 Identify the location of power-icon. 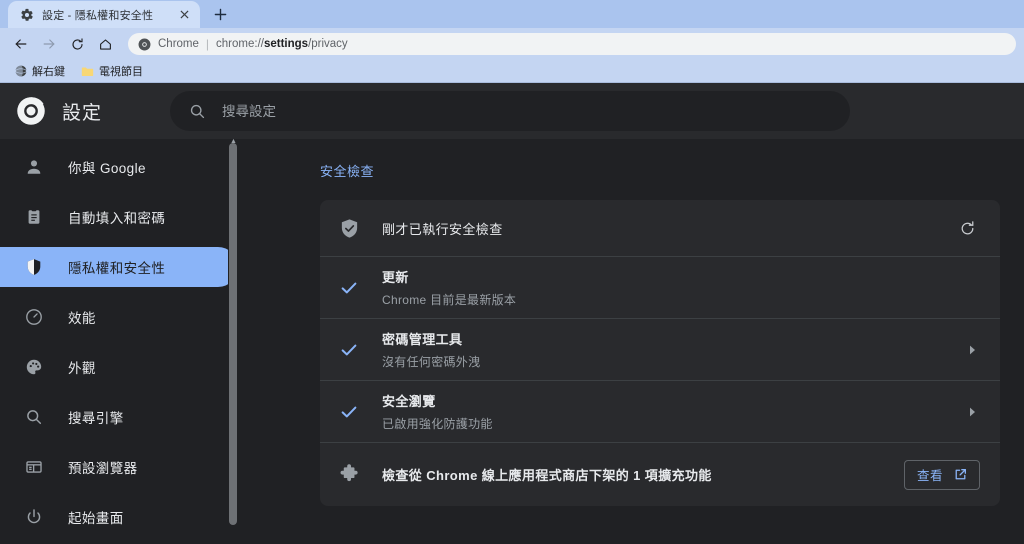
(34, 517).